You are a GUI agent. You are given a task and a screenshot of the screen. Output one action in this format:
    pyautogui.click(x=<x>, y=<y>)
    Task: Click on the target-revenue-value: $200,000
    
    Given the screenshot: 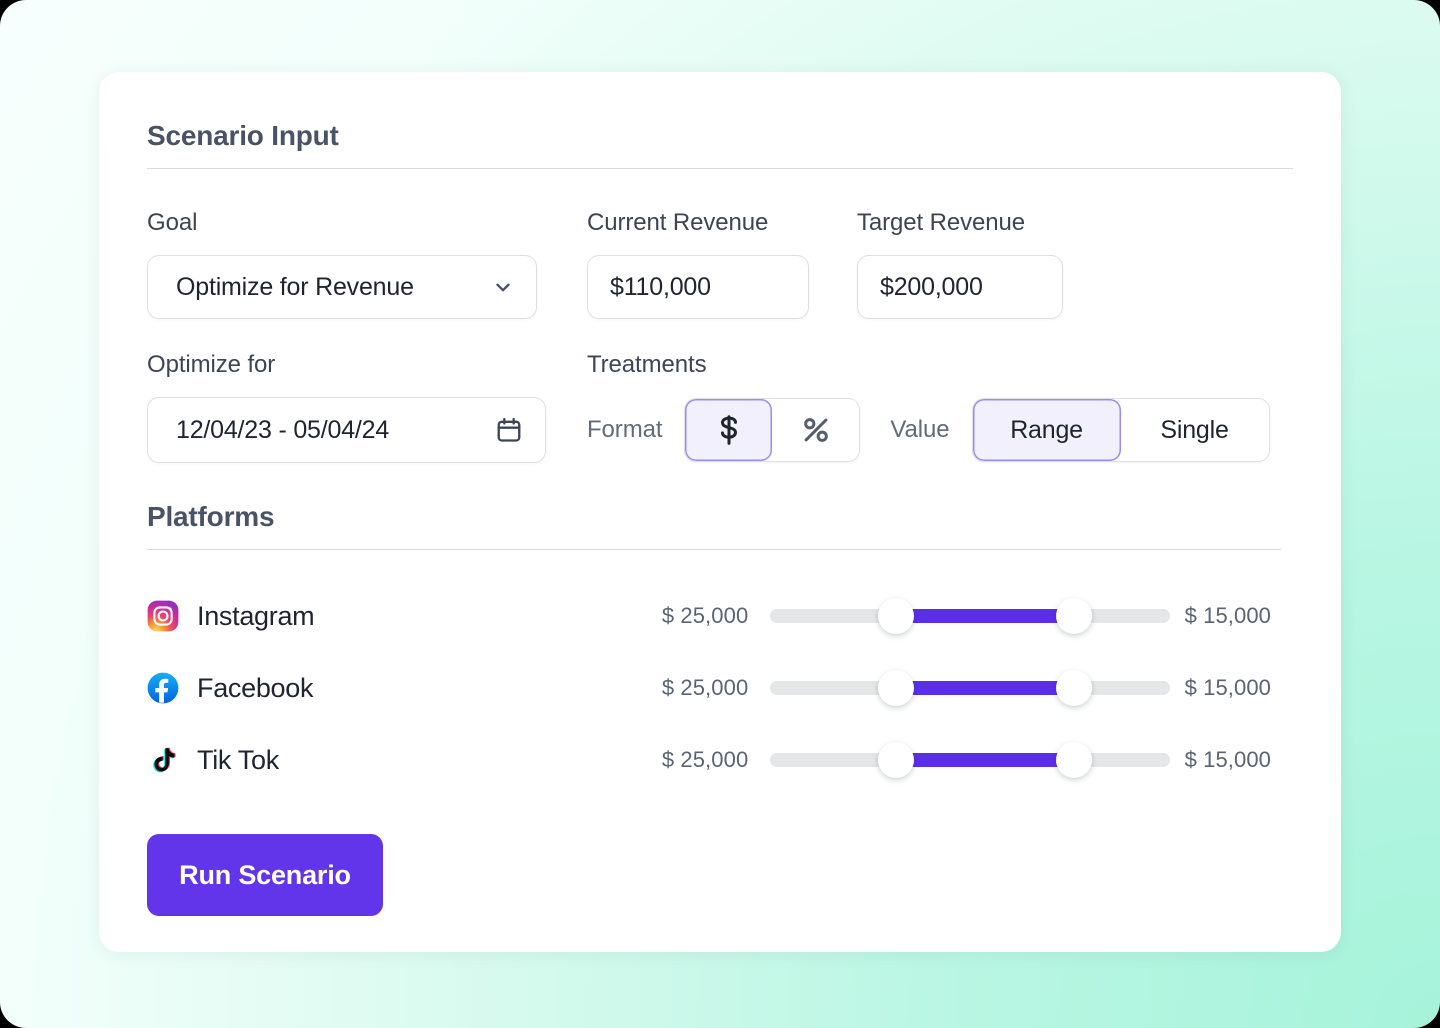 What is the action you would take?
    pyautogui.click(x=931, y=286)
    